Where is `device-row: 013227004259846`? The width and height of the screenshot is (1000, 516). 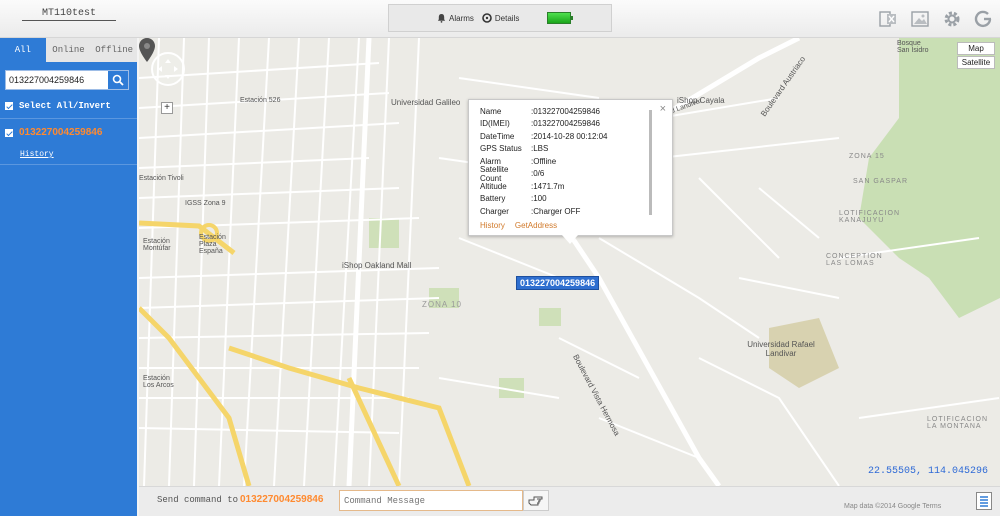
device-row: 013227004259846 is located at coordinates (53, 132).